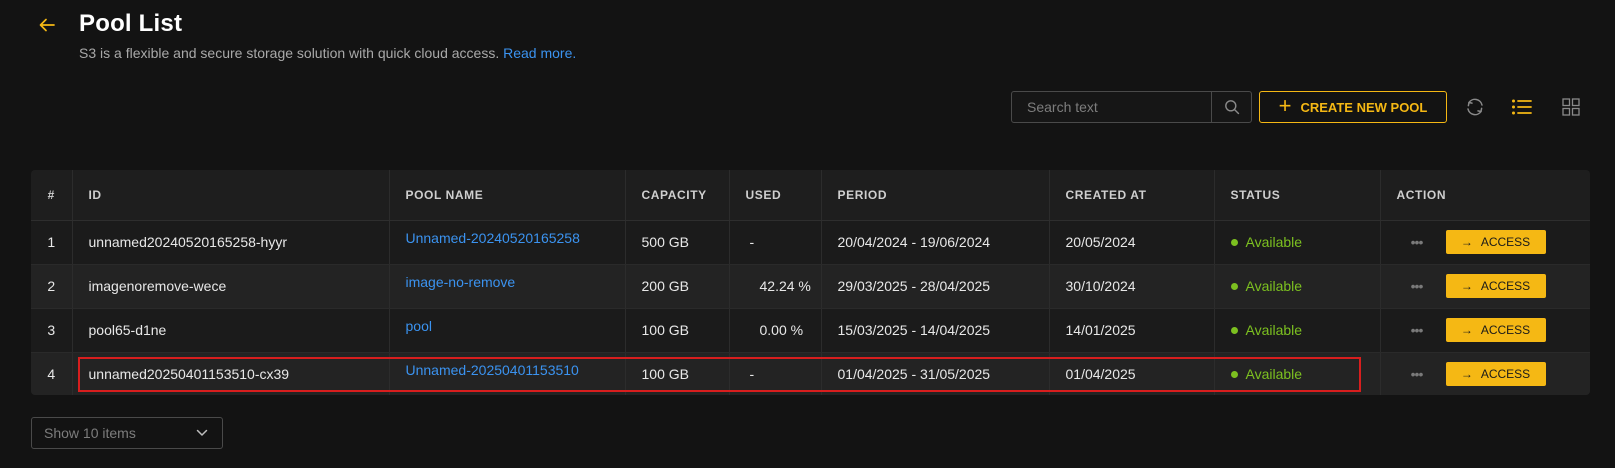  I want to click on create-new-pool-button: + CREATE NEW POOL, so click(1353, 107).